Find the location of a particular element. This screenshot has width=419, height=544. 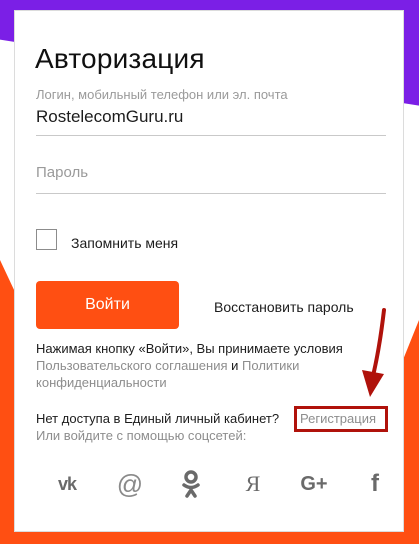

login-underline is located at coordinates (211, 135).